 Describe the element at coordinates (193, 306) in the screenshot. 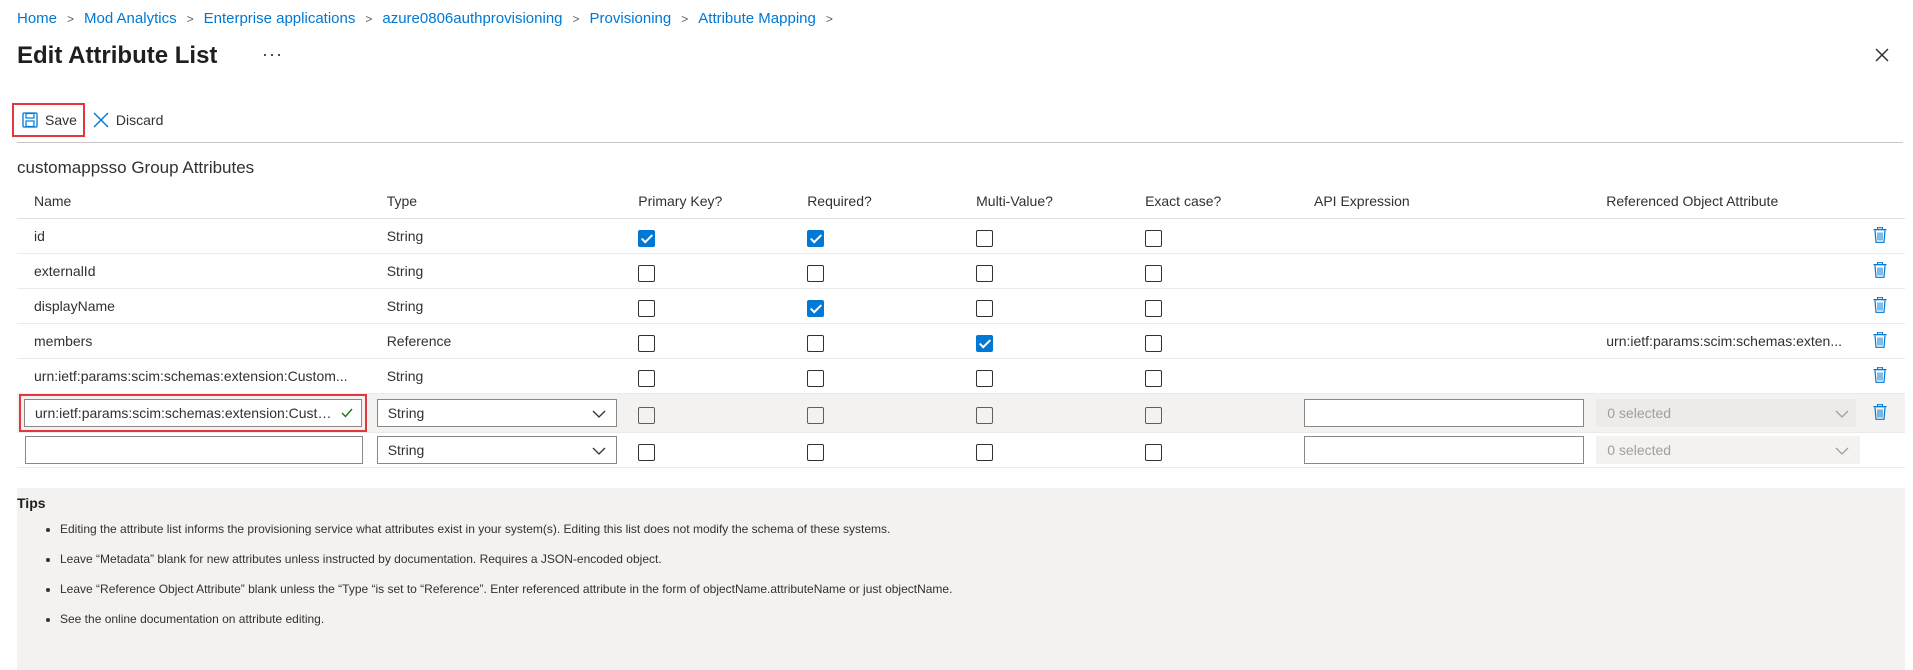

I see `attribute-name: displayName` at that location.